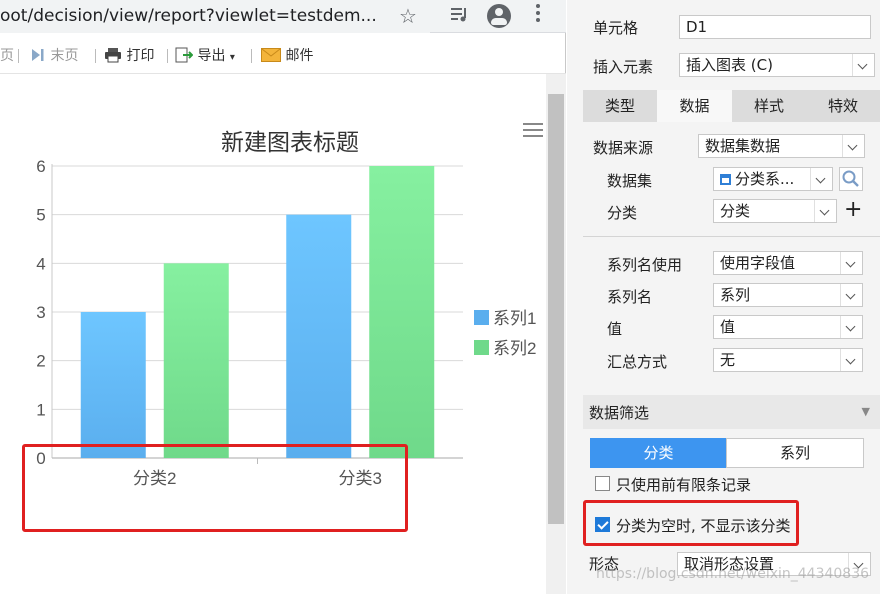  I want to click on prev-page-button: 页, so click(7, 56).